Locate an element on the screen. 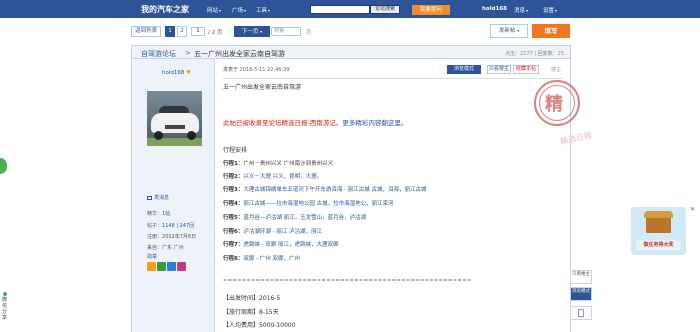  wechat-icon is located at coordinates (4, 294).